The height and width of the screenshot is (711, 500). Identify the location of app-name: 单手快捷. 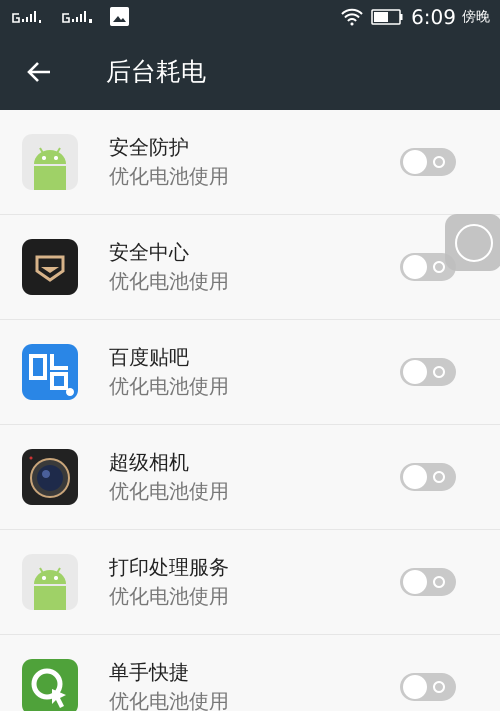
(149, 672).